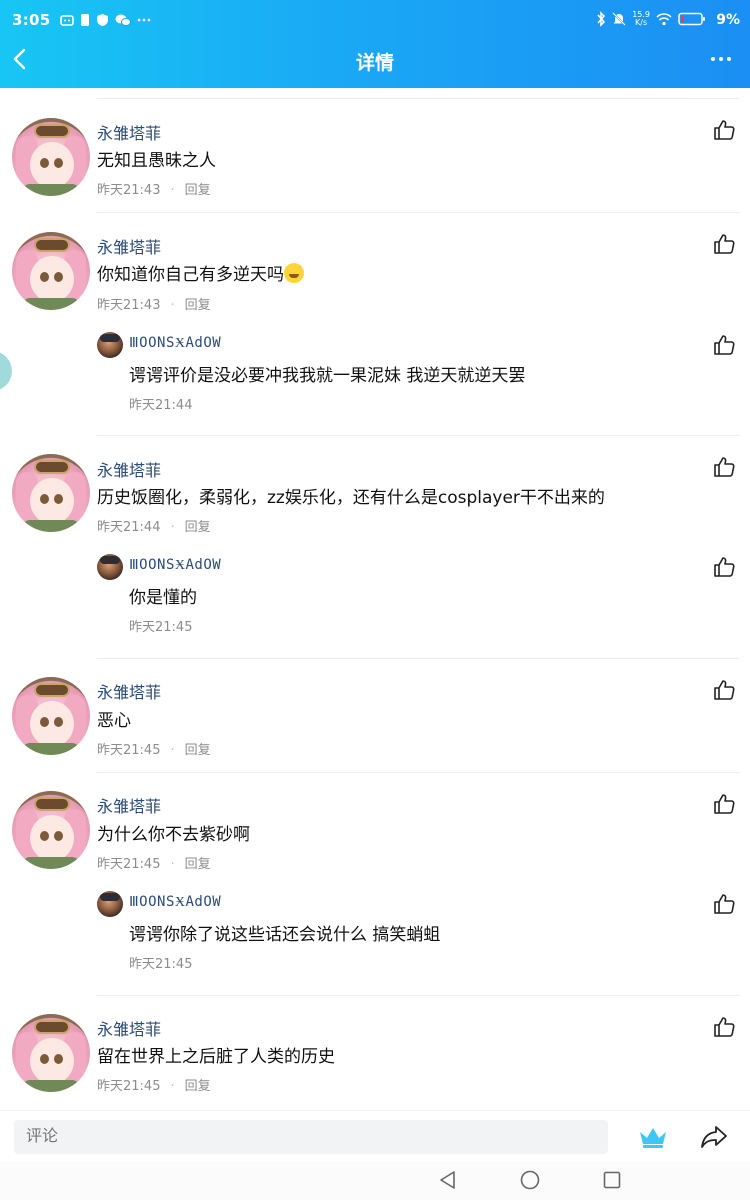 This screenshot has width=750, height=1200. I want to click on share-icon, so click(714, 1137).